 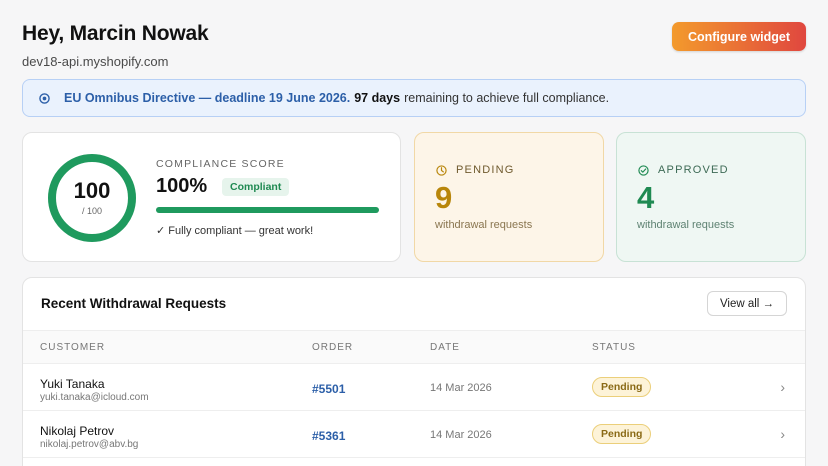 I want to click on approved-card: APPROVED 4 withdrawal requests, so click(x=711, y=197).